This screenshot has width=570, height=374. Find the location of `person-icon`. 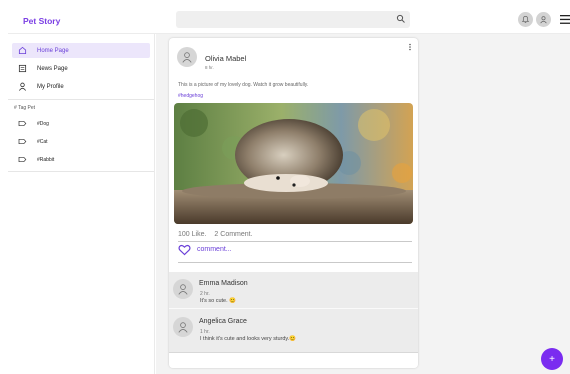

person-icon is located at coordinates (22, 87).